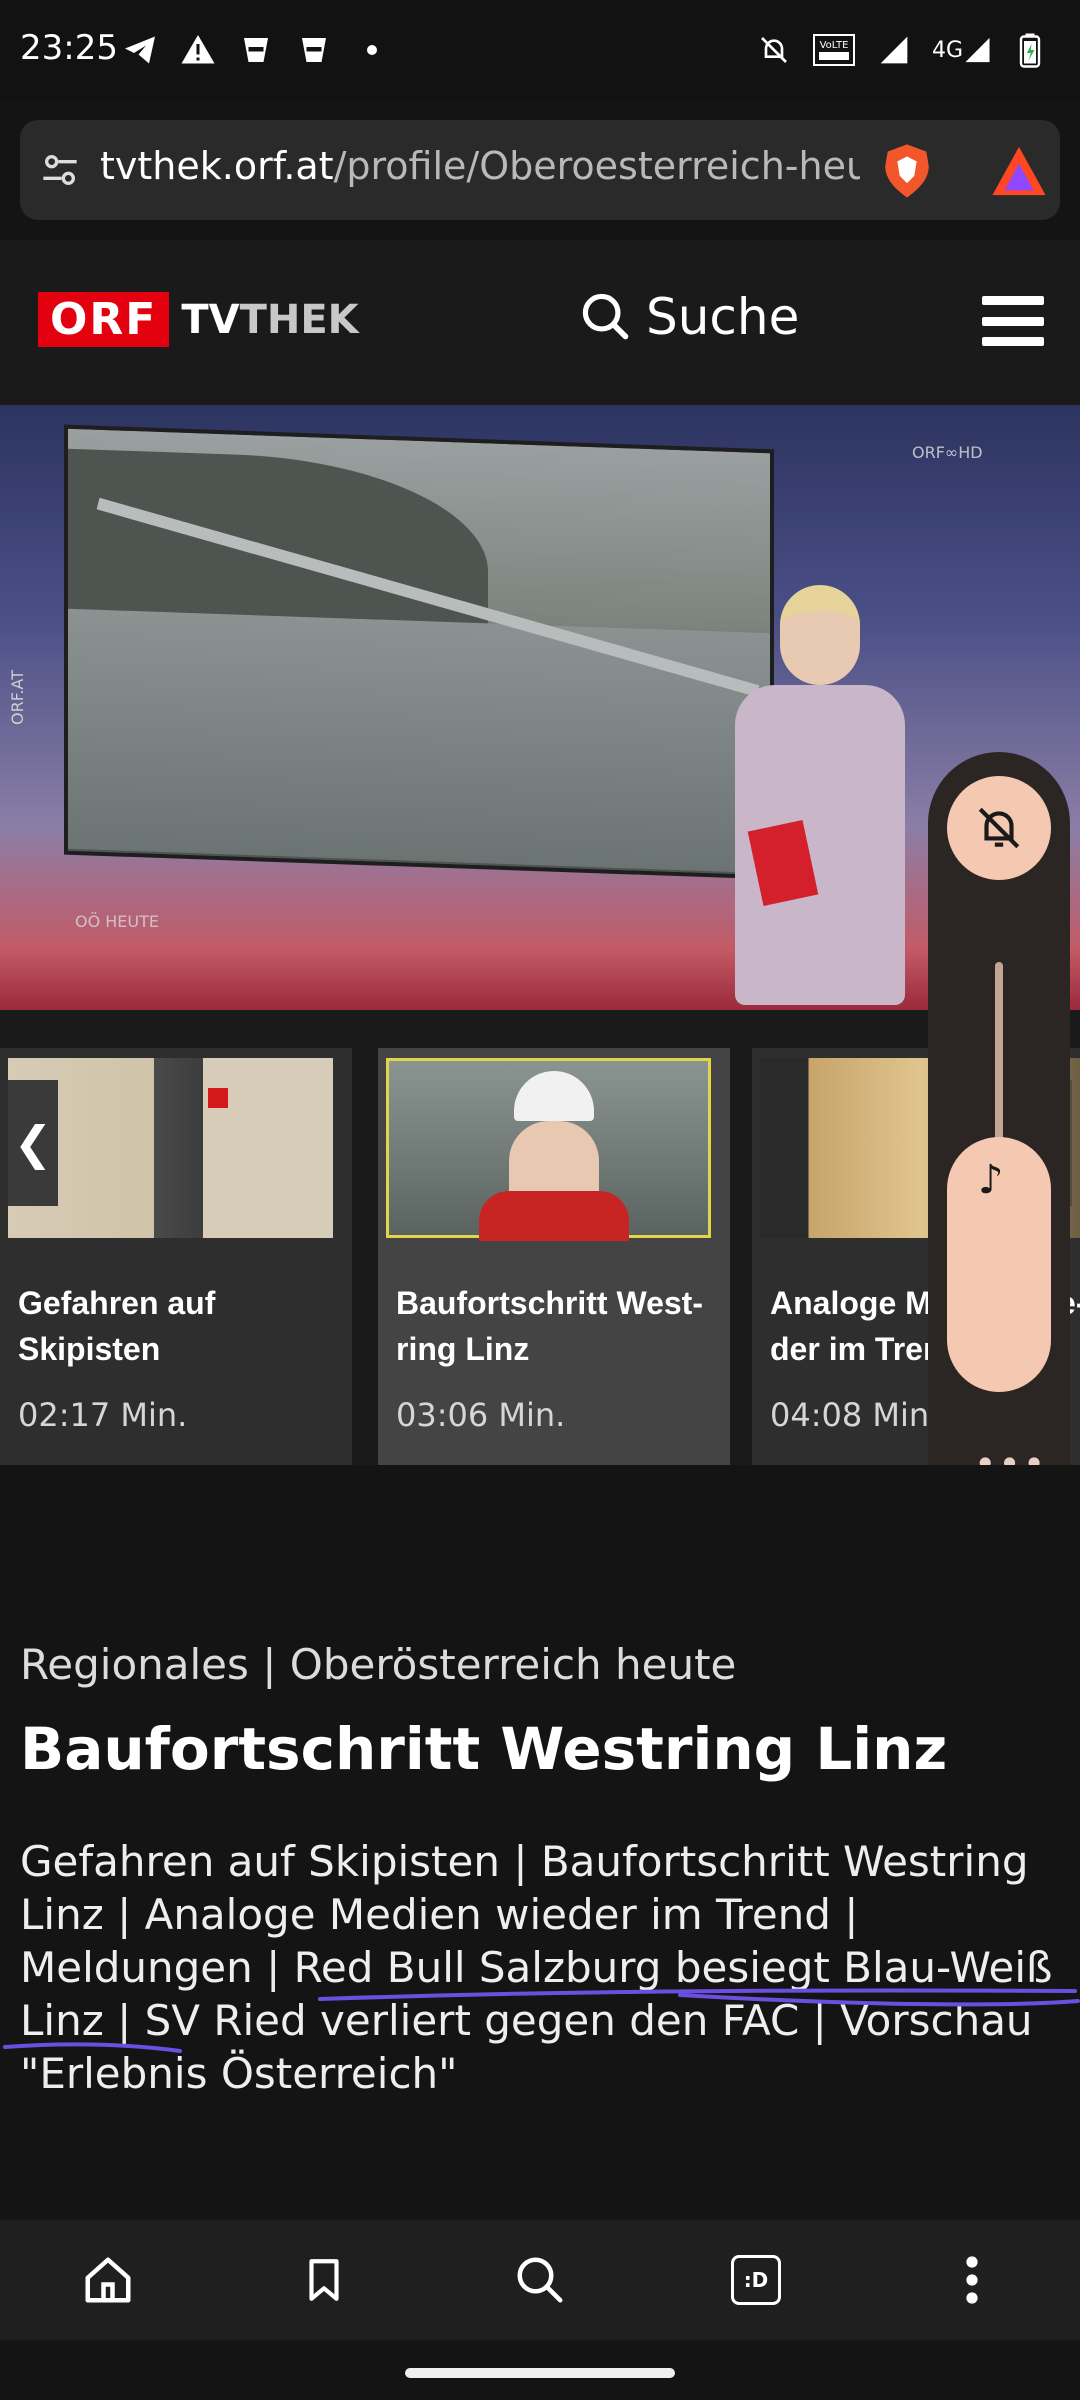 The height and width of the screenshot is (2400, 1080). I want to click on tabs-label: :D, so click(756, 2280).